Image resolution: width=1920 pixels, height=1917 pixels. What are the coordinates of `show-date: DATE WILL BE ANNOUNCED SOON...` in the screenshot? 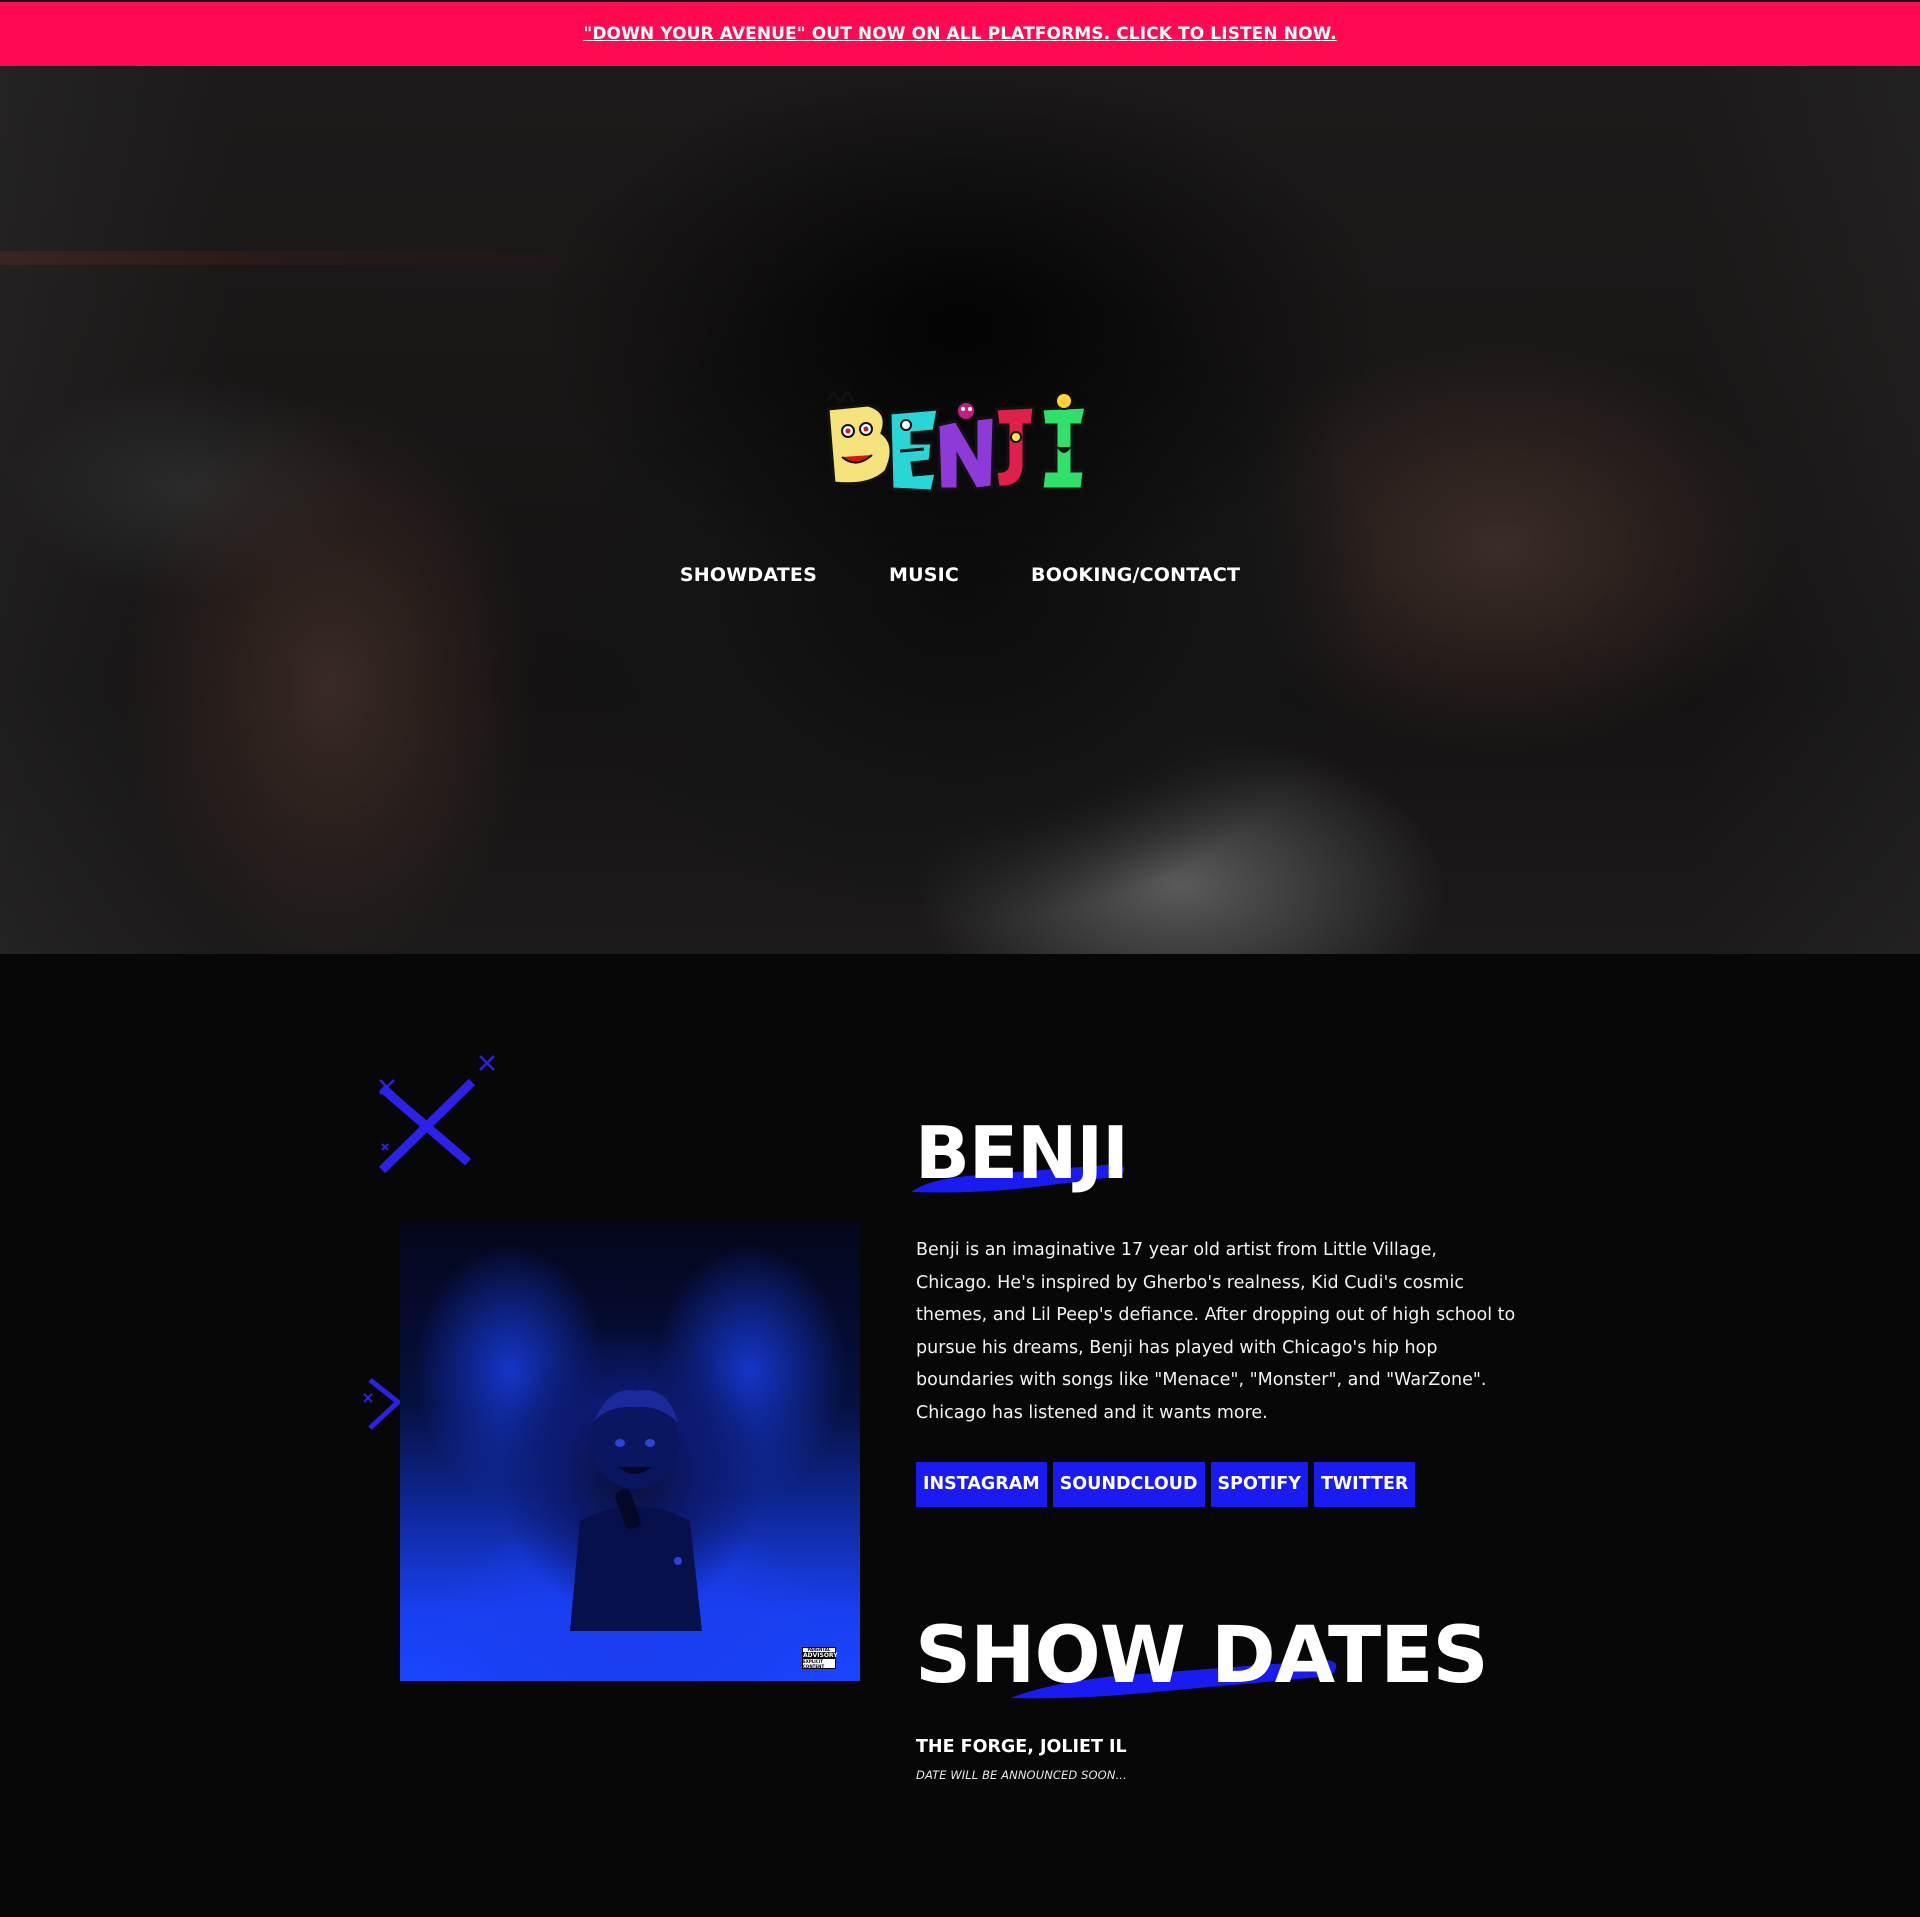 It's located at (1021, 1775).